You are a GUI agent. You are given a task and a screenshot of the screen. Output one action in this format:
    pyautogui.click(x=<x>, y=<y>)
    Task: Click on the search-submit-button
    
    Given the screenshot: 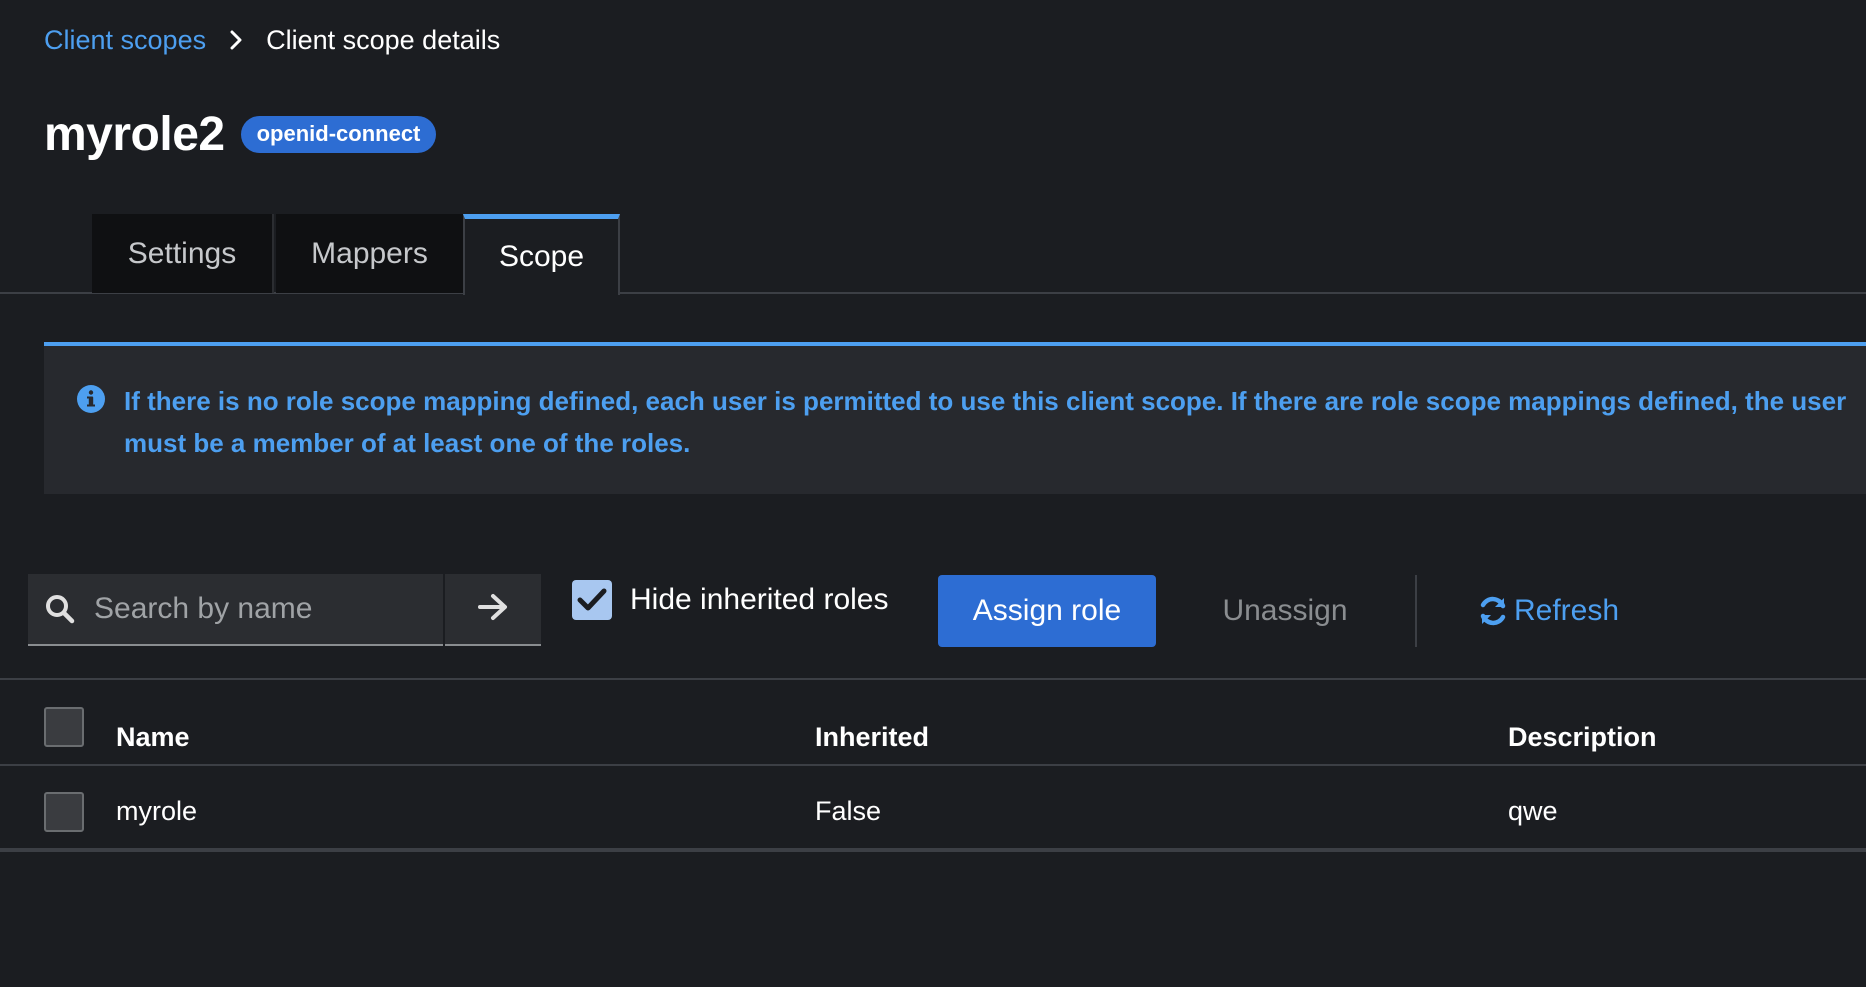 What is the action you would take?
    pyautogui.click(x=493, y=610)
    